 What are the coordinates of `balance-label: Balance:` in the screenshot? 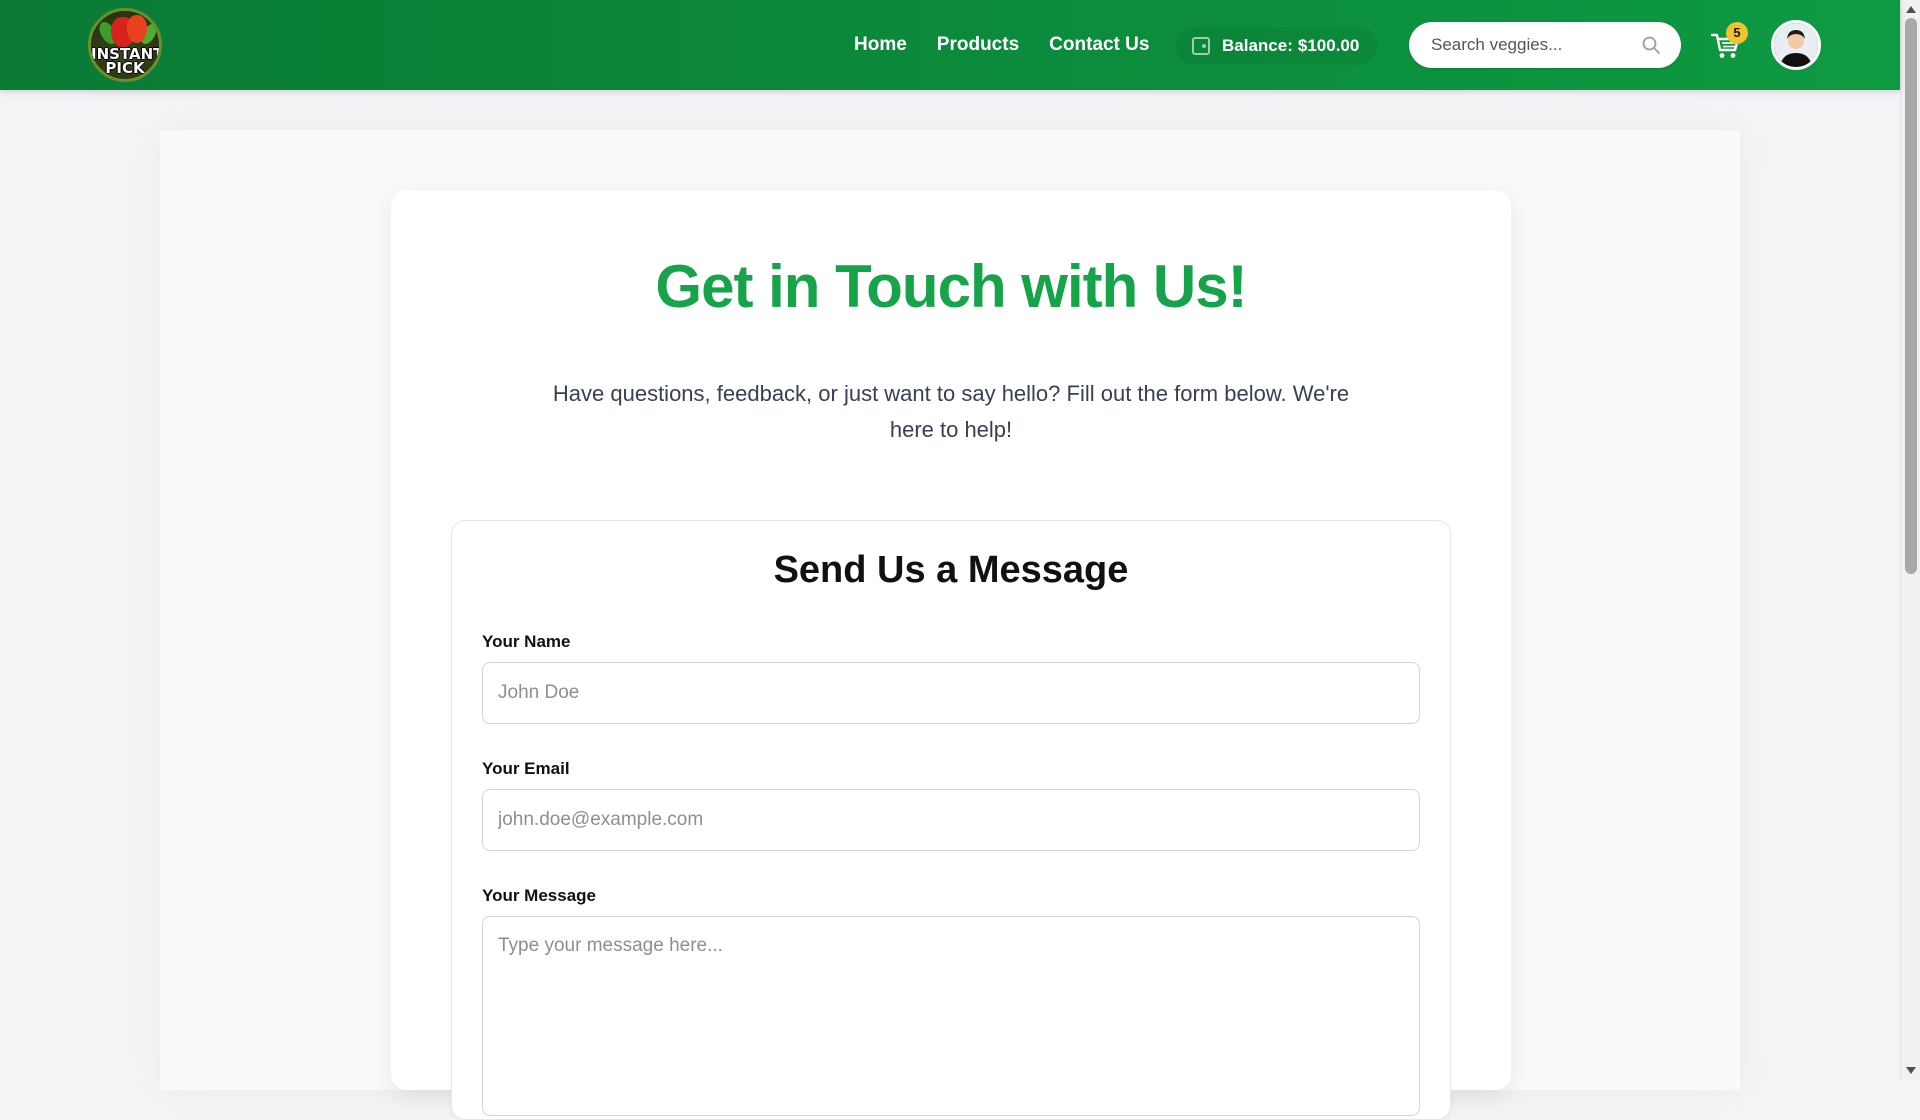 It's located at (1257, 45).